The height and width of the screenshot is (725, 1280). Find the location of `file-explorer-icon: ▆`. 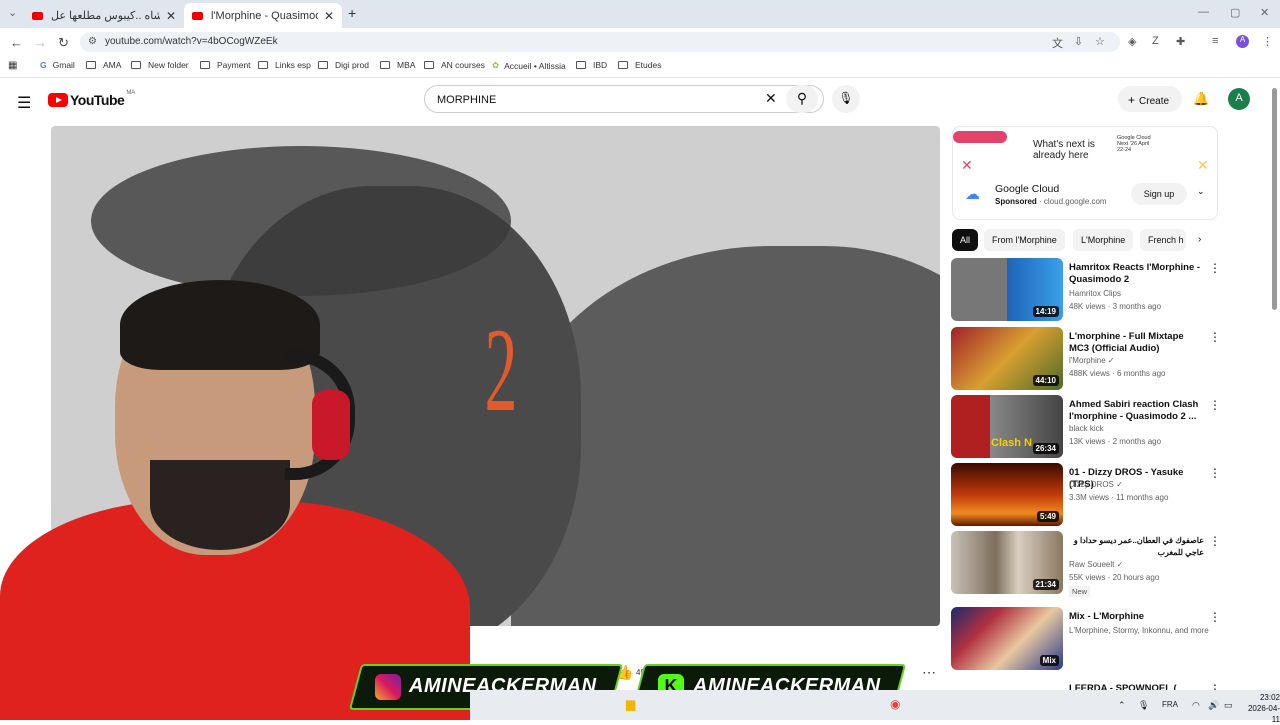

file-explorer-icon: ▆ is located at coordinates (630, 704).